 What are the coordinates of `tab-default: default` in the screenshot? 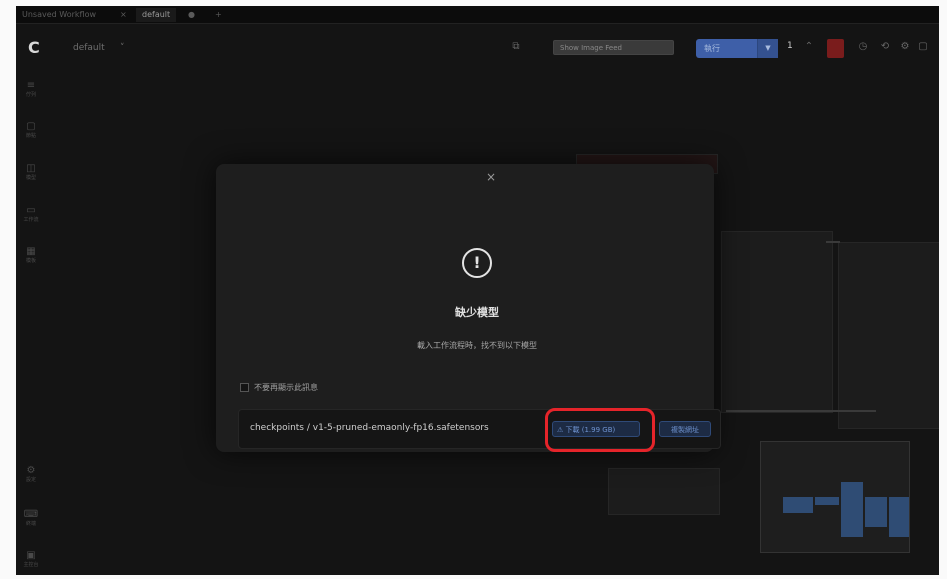 It's located at (156, 15).